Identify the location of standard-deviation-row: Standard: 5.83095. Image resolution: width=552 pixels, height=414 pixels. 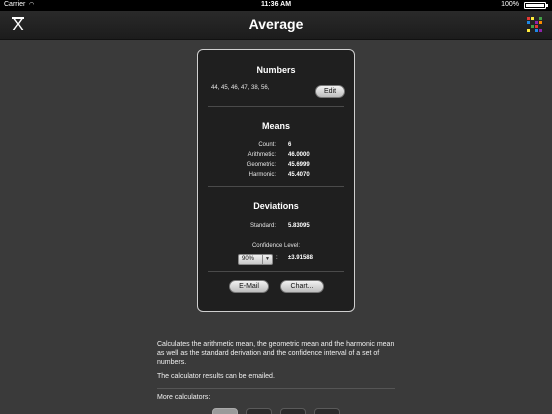
(276, 227).